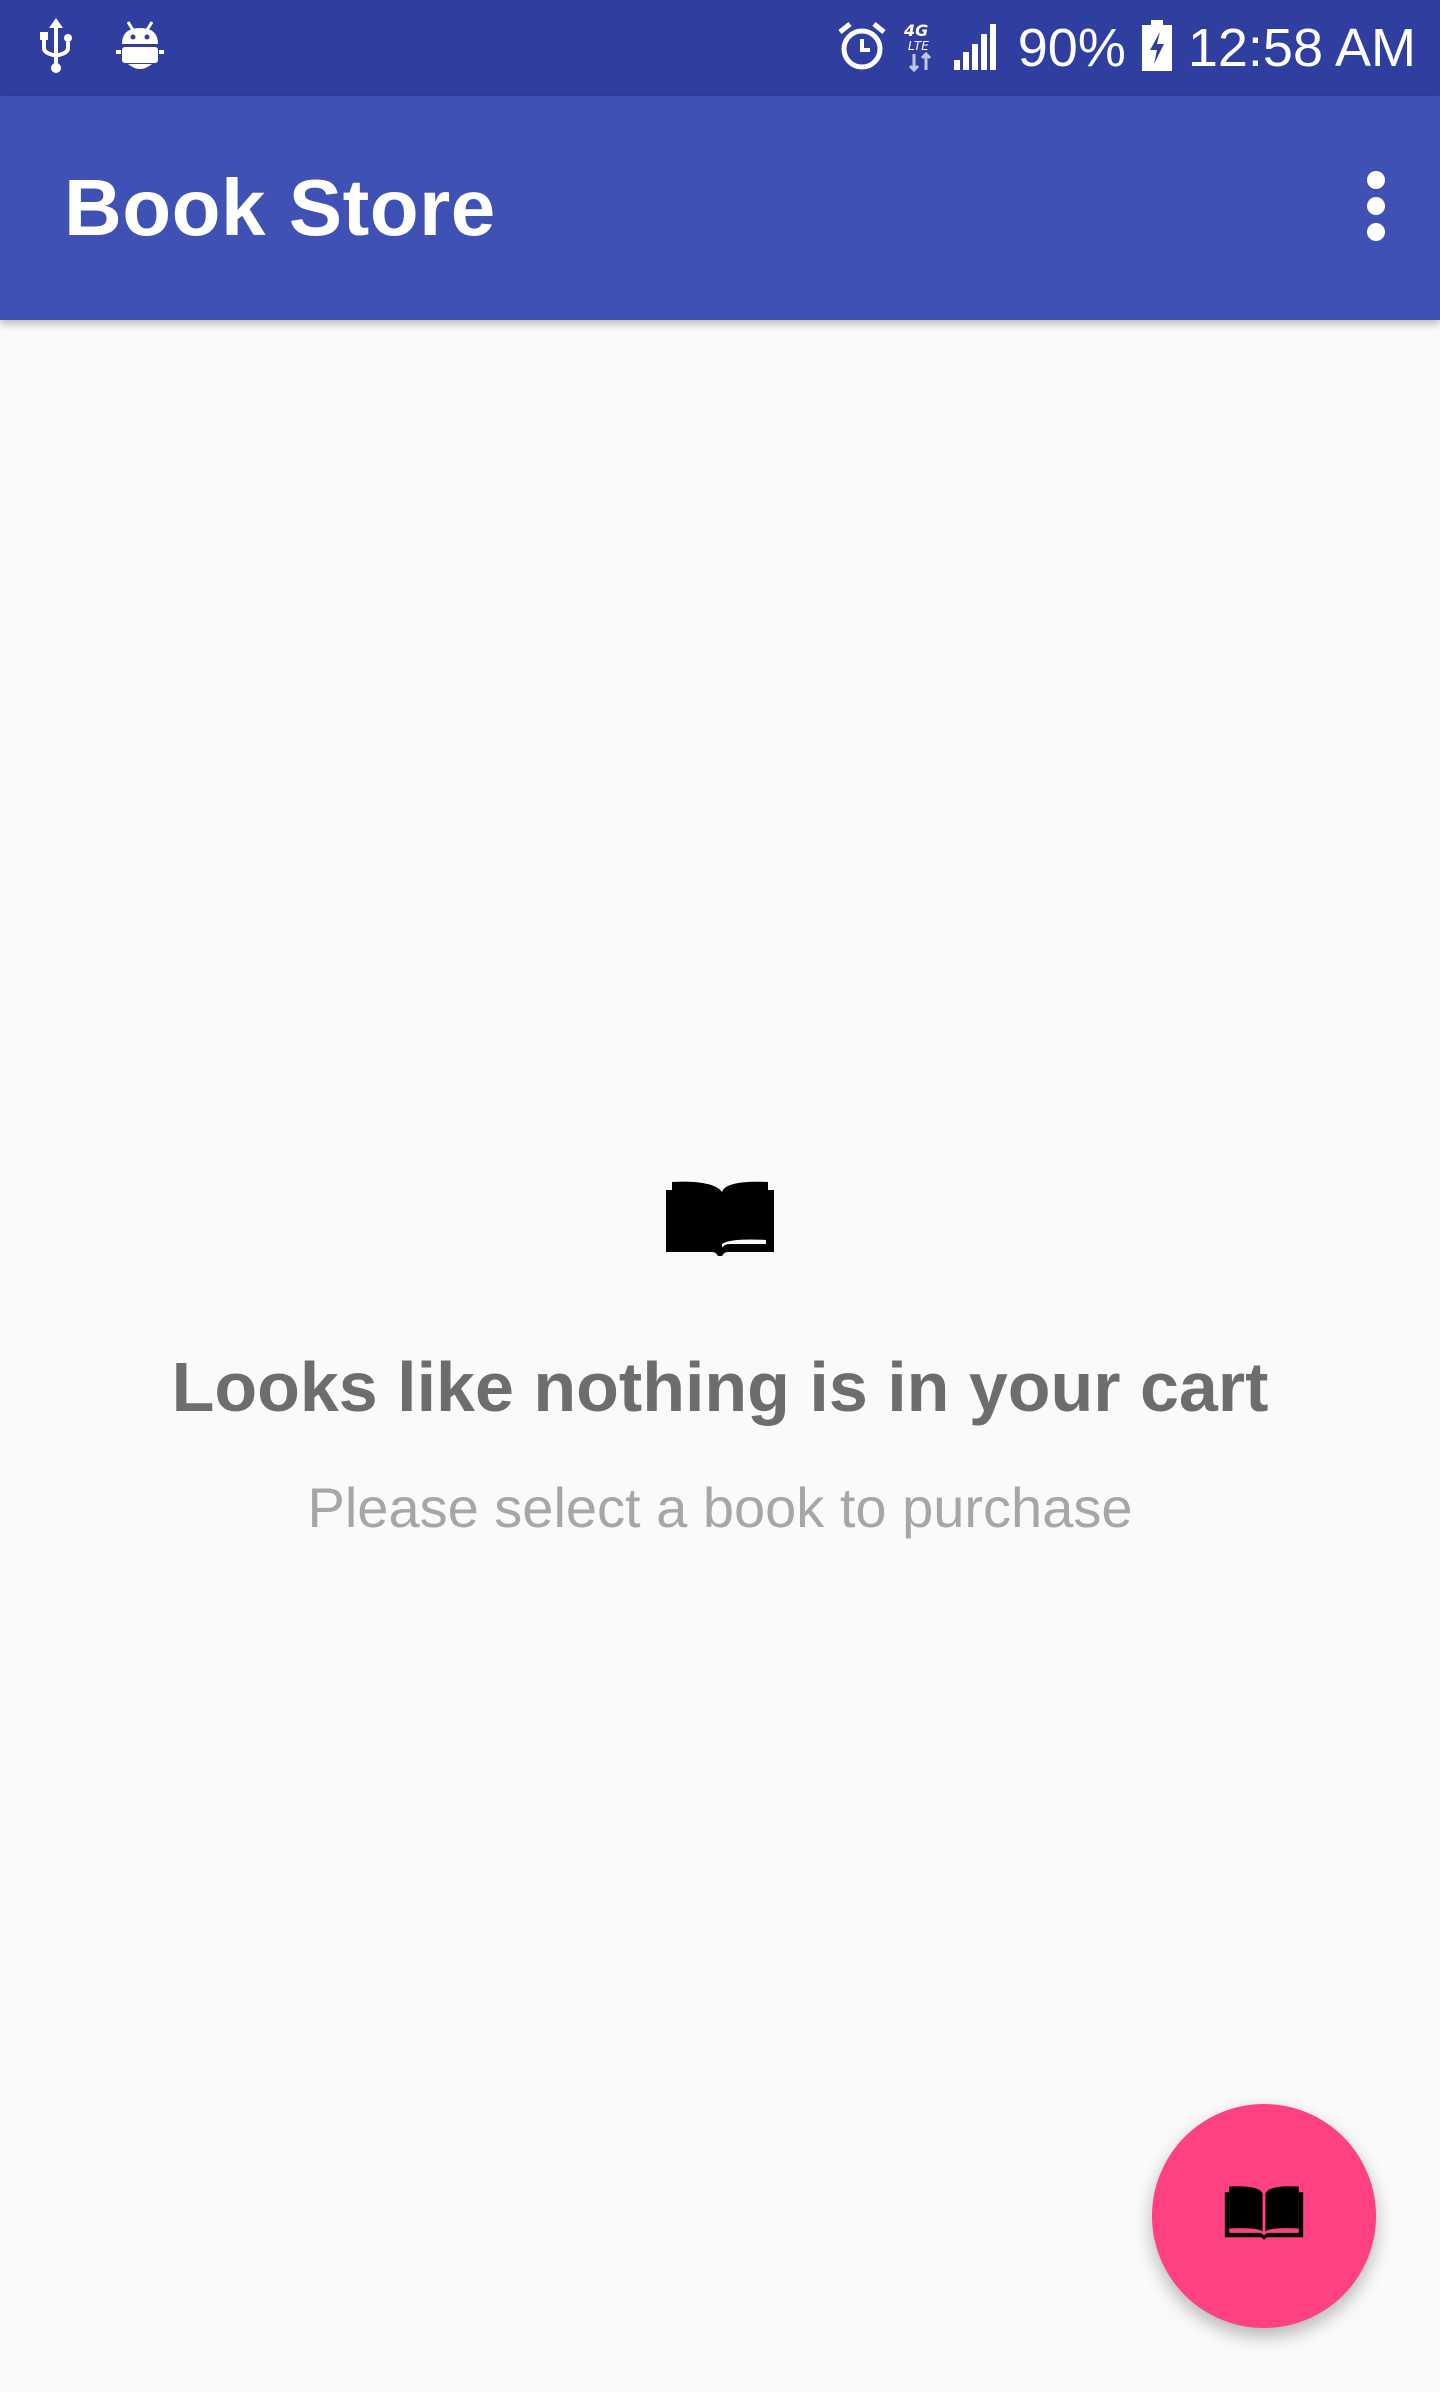  What do you see at coordinates (720, 48) in the screenshot?
I see `status-bar: 4G LTE 90% 12:58 AM` at bounding box center [720, 48].